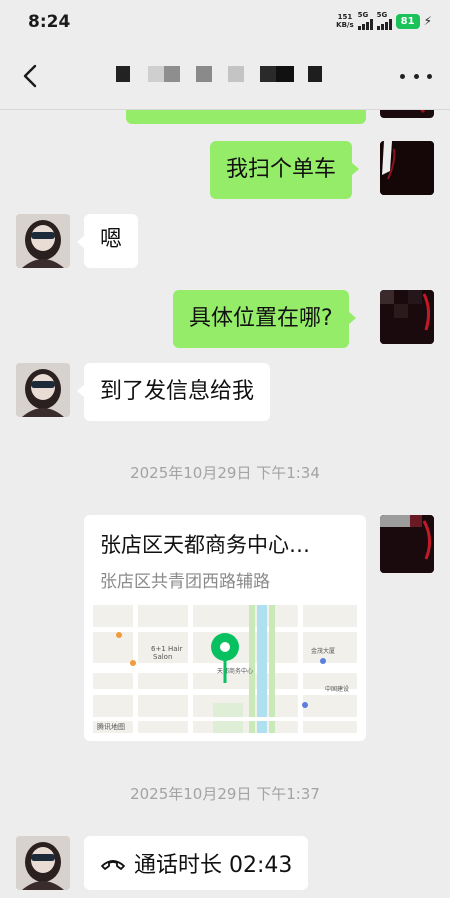 Image resolution: width=450 pixels, height=898 pixels. I want to click on message-bubble-sent: 我扫个单车, so click(285, 170).